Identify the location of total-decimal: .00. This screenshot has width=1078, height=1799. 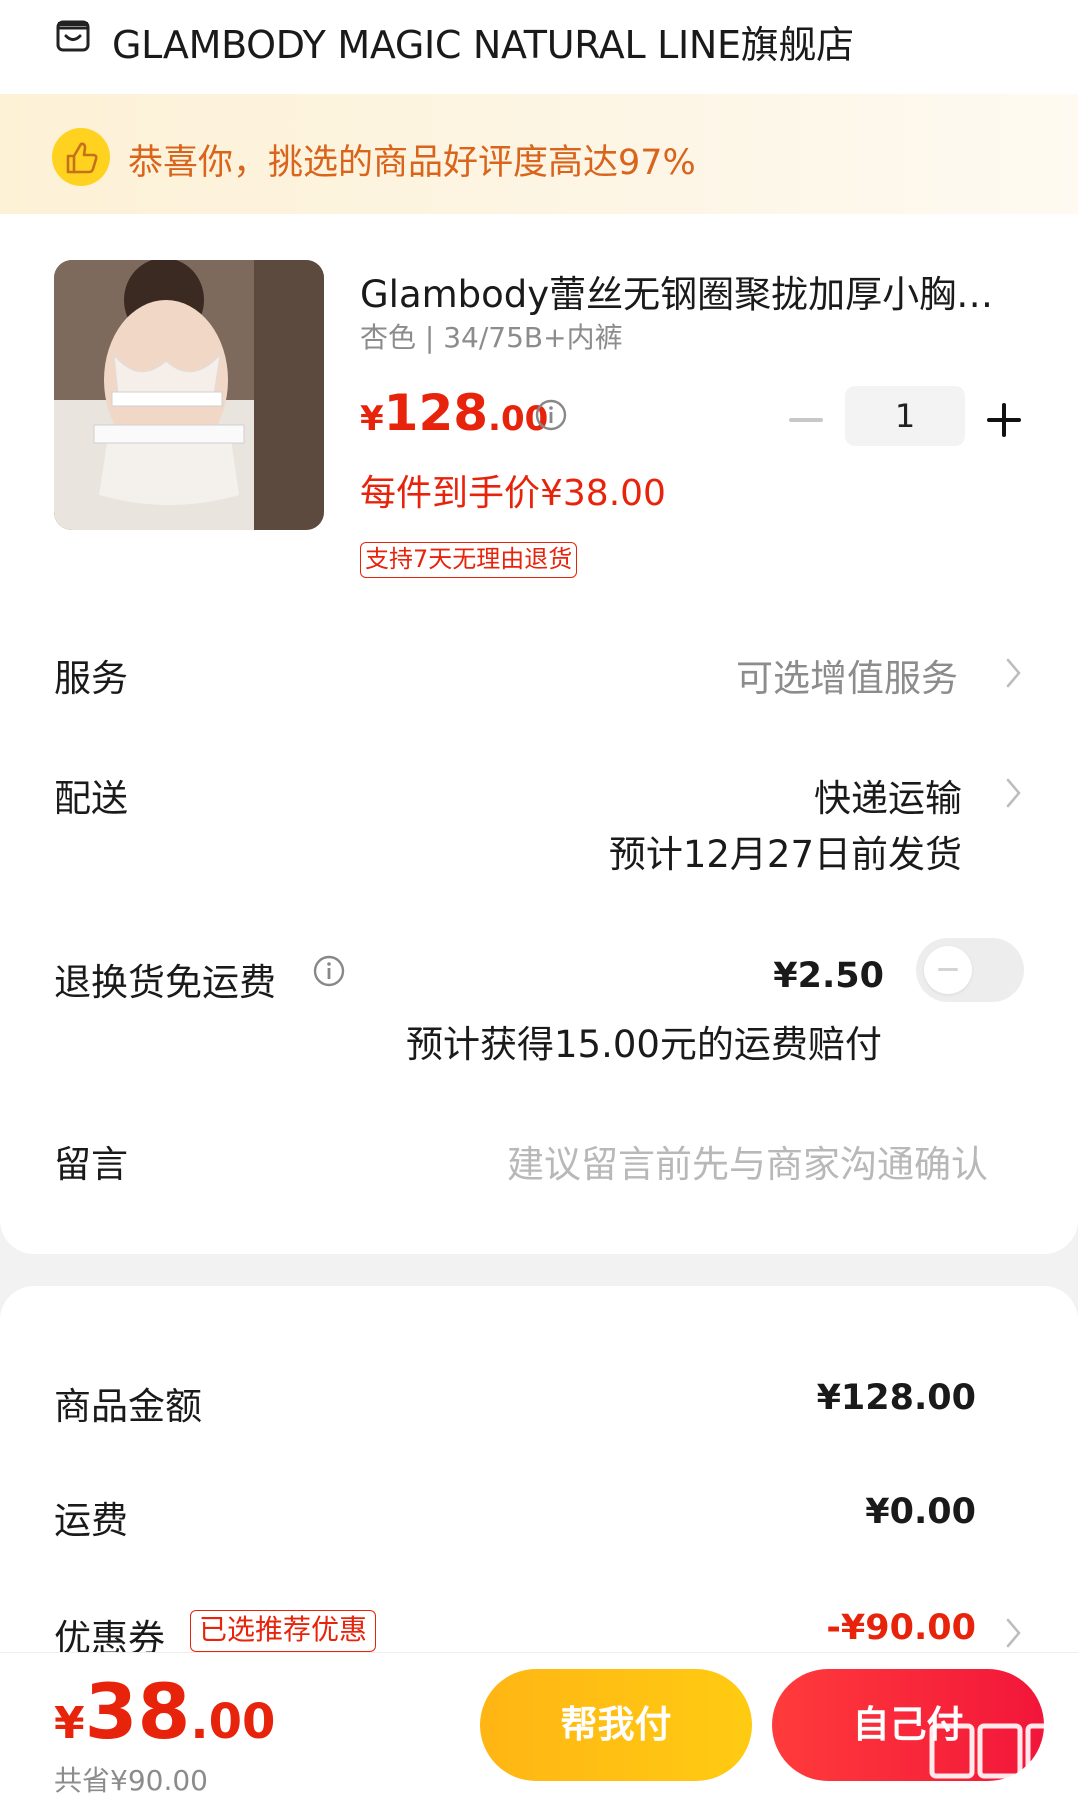
(233, 1722).